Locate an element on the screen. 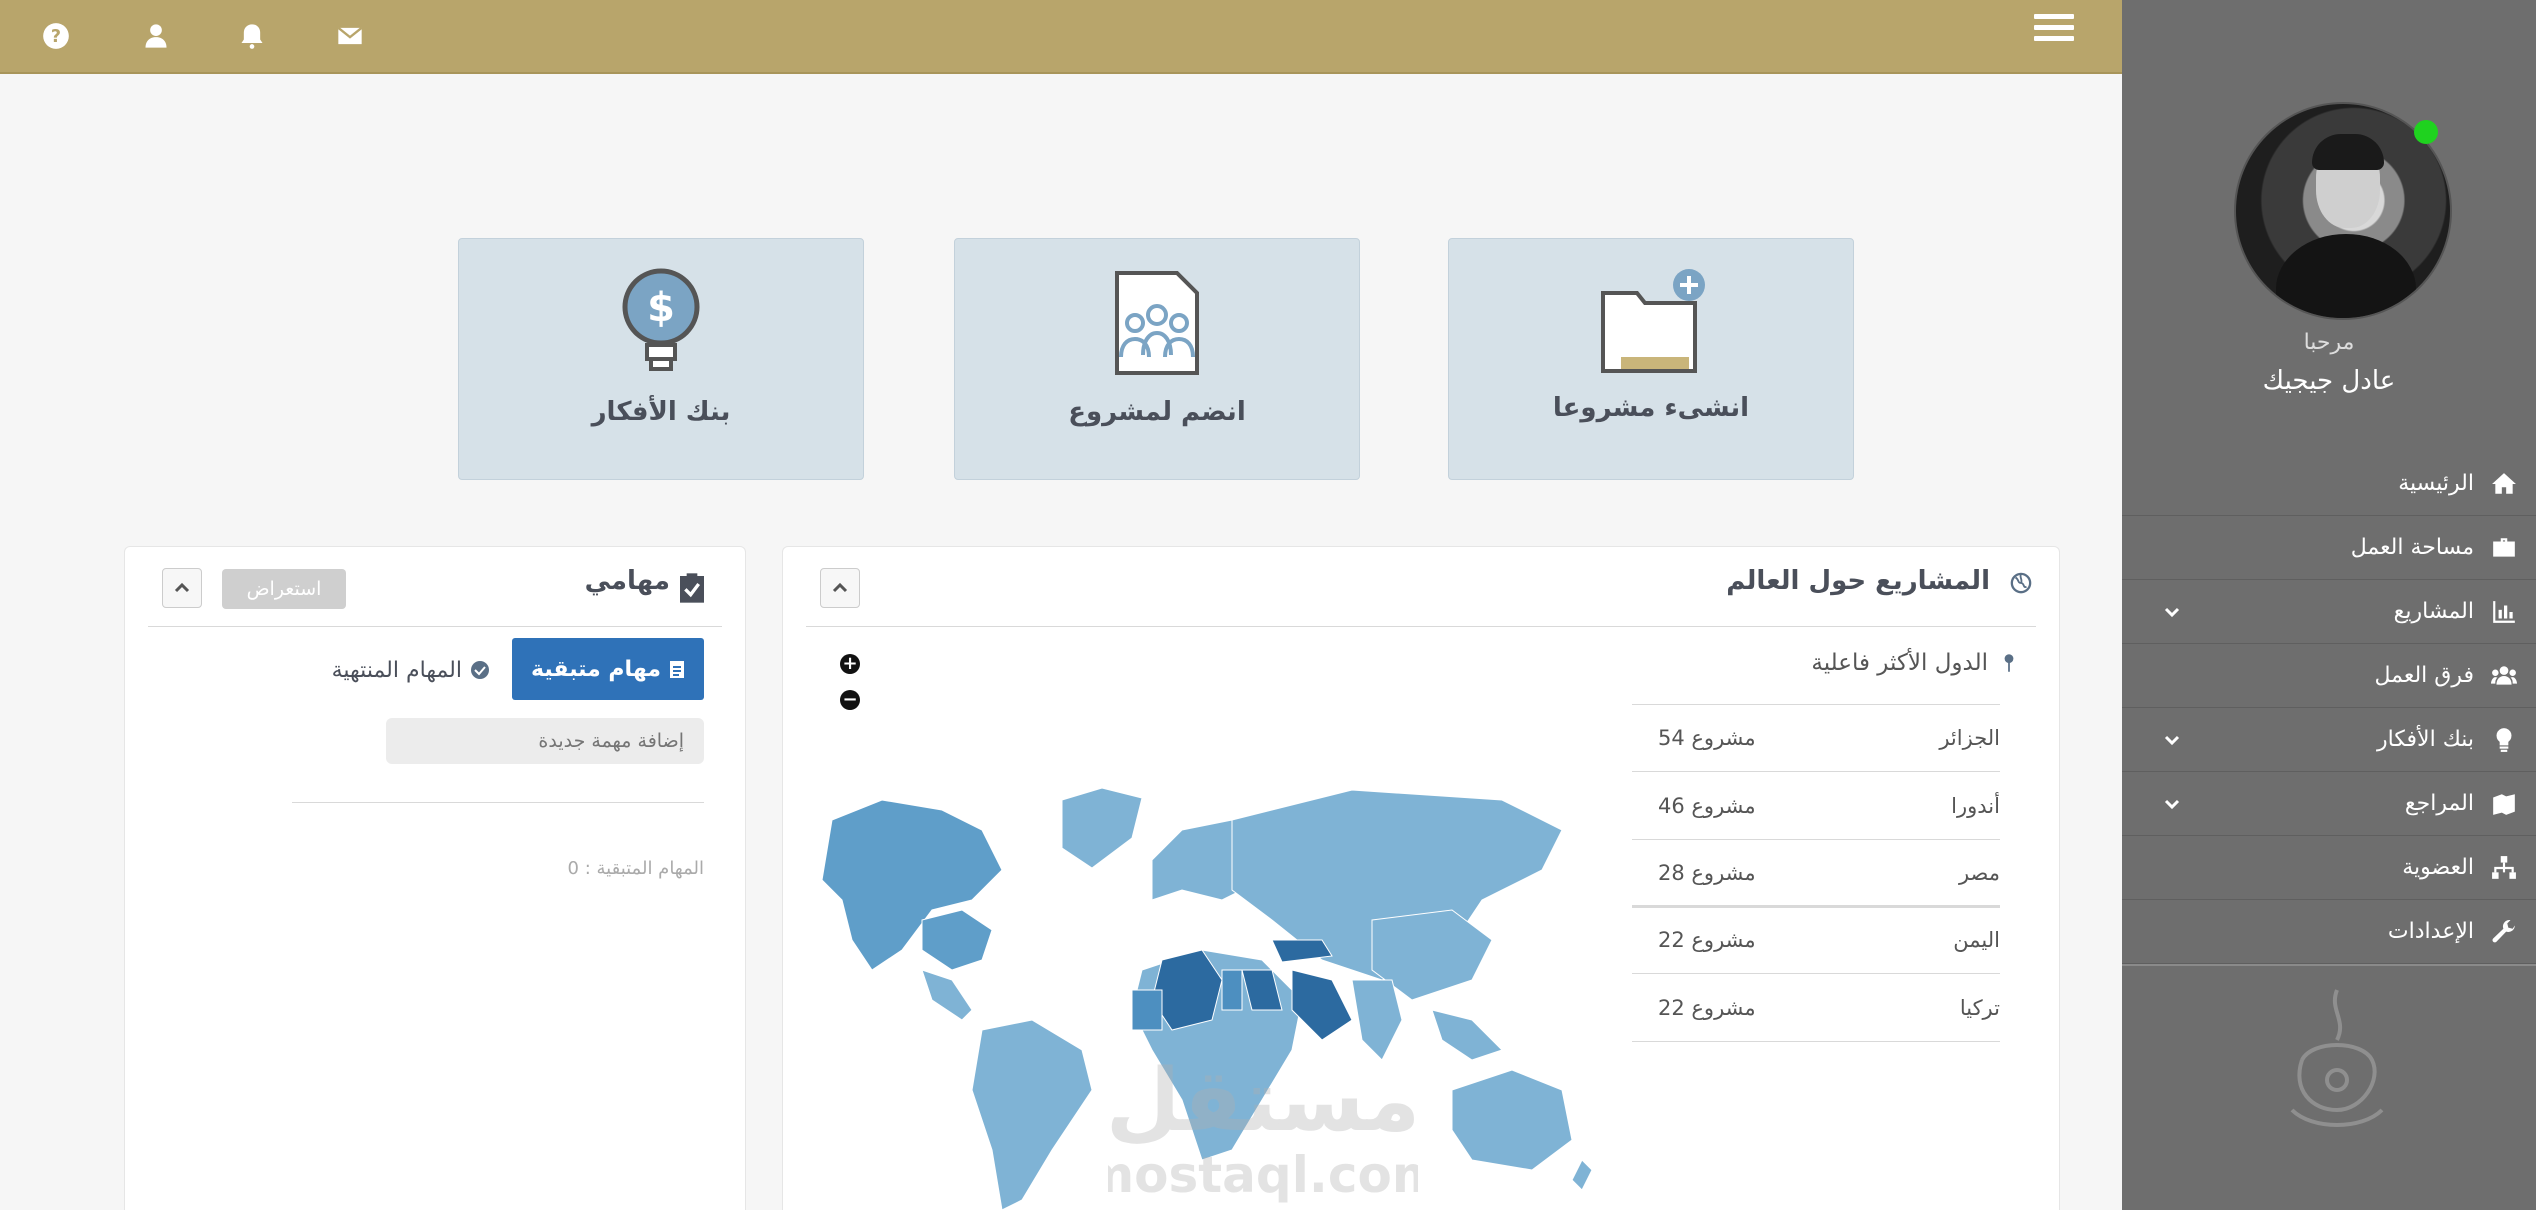  lightbulb-dollar-icon: $ is located at coordinates (661, 319).